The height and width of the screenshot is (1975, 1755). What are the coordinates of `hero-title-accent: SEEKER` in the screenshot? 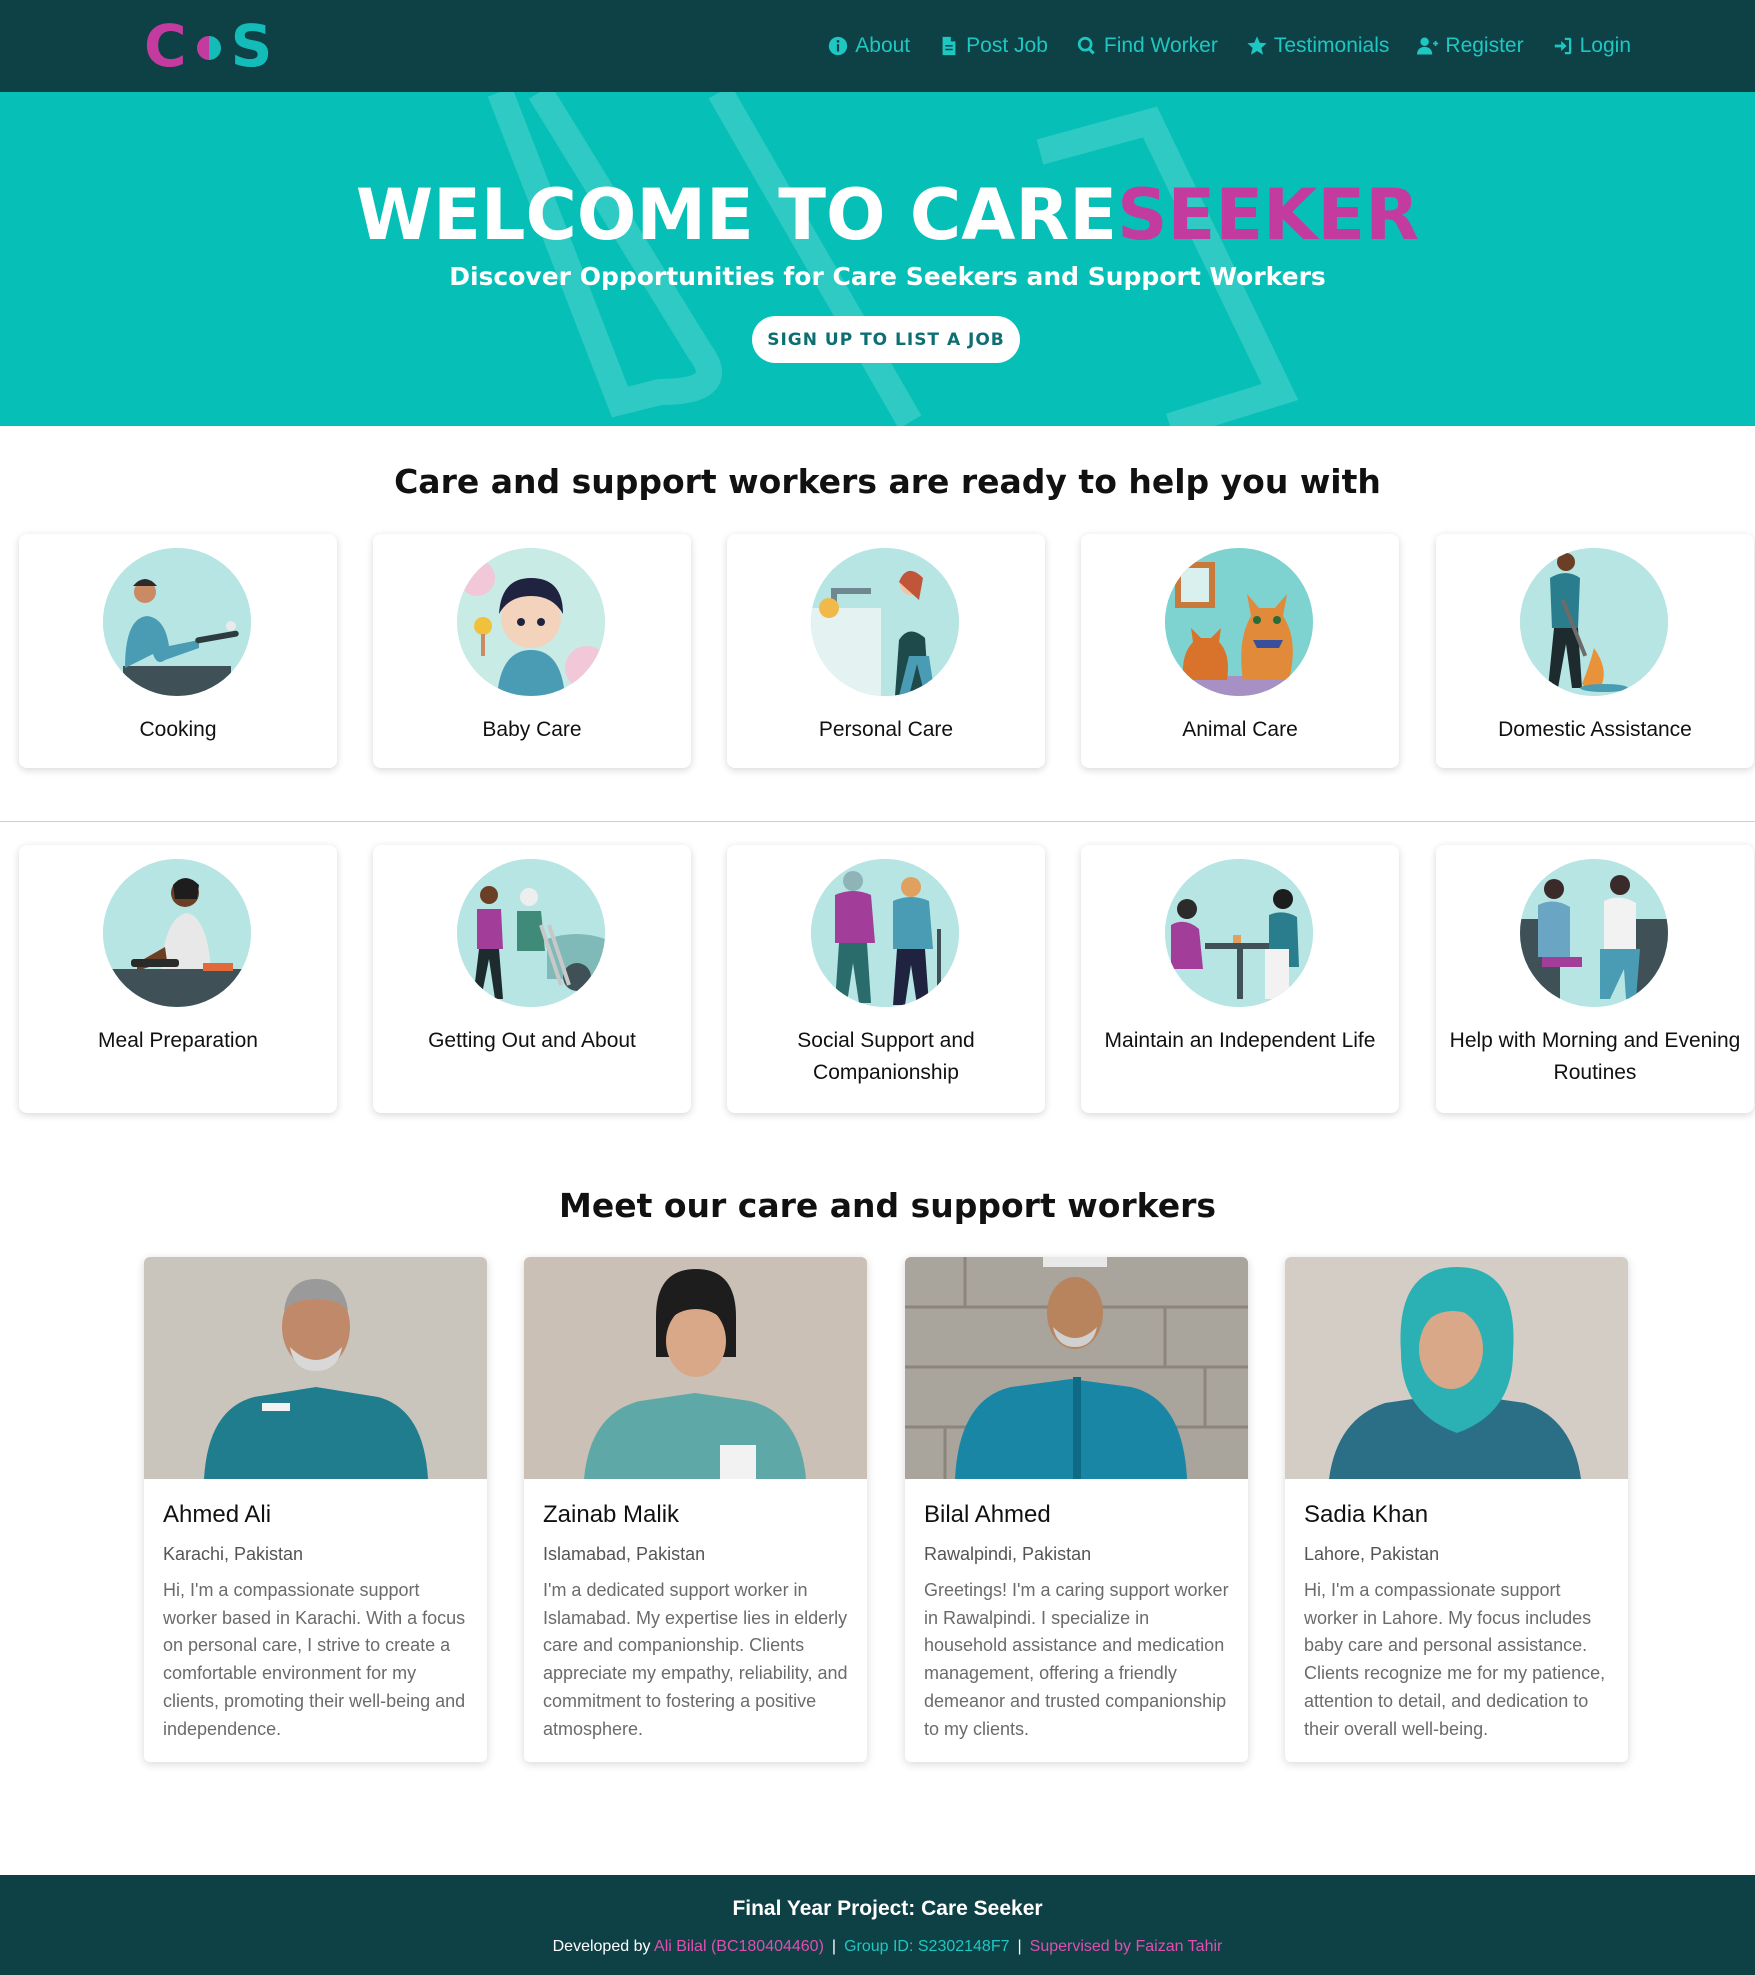 It's located at (1268, 215).